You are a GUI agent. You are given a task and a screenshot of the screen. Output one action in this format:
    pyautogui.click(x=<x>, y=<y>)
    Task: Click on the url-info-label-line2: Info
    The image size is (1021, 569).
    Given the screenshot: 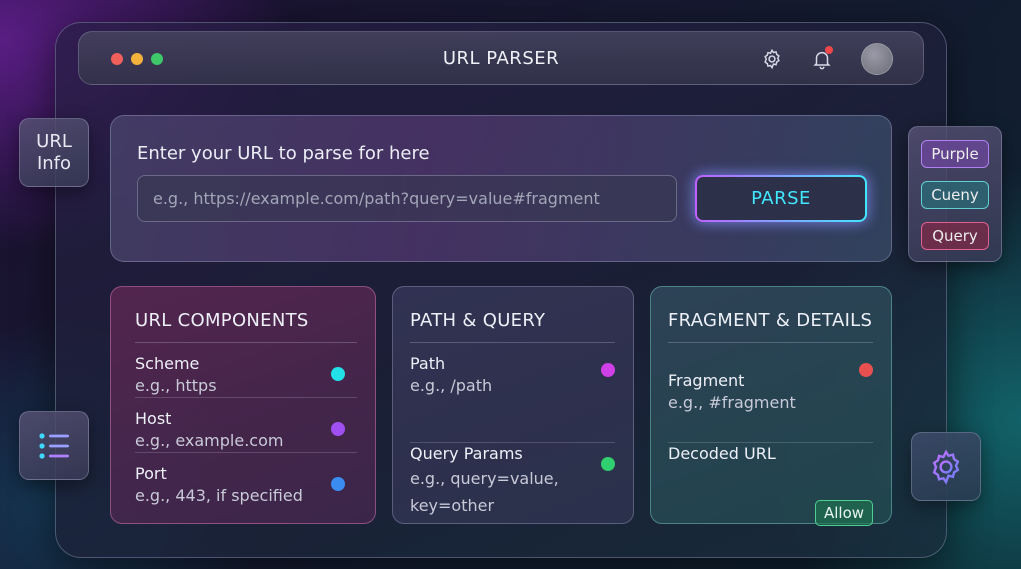 What is the action you would take?
    pyautogui.click(x=54, y=163)
    